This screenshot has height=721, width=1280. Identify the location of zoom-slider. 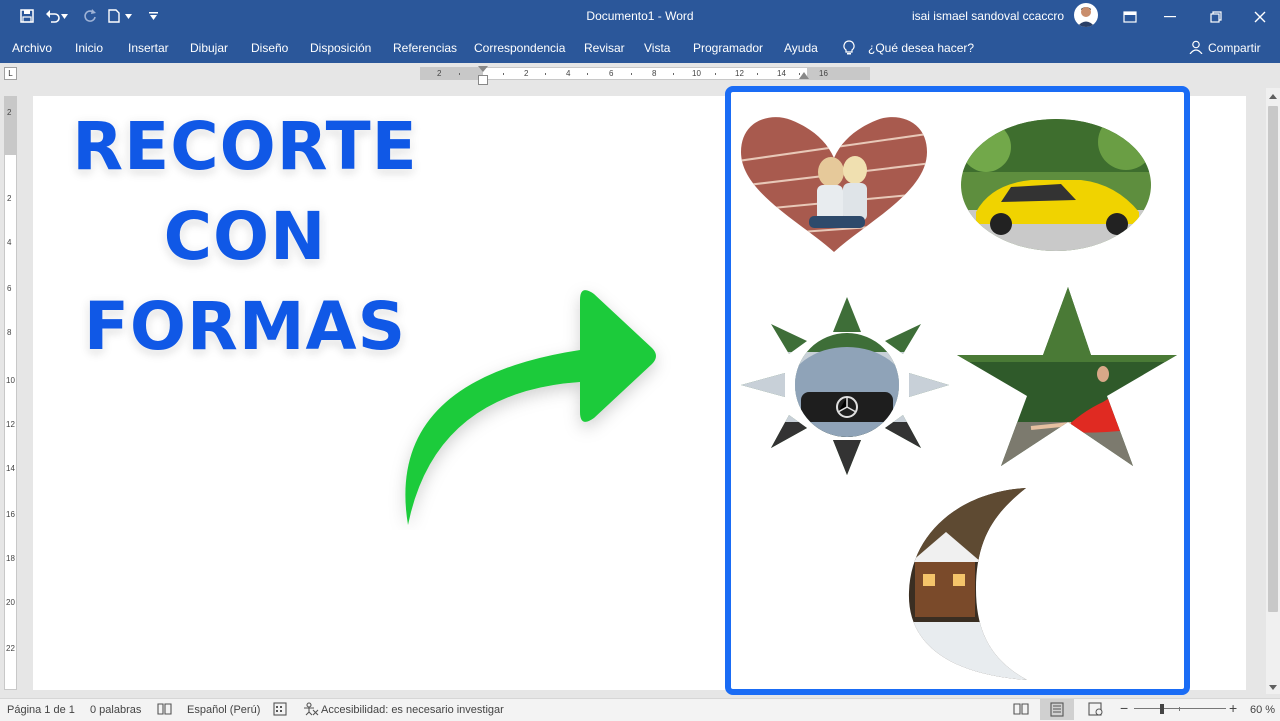
(1180, 710).